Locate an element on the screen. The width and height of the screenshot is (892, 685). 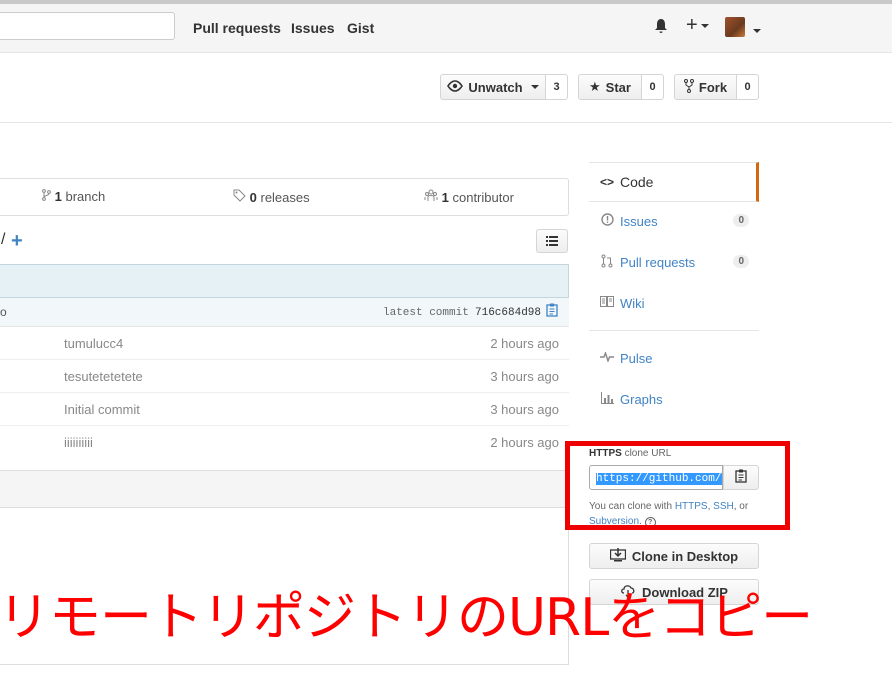
release-label: releases is located at coordinates (285, 197).